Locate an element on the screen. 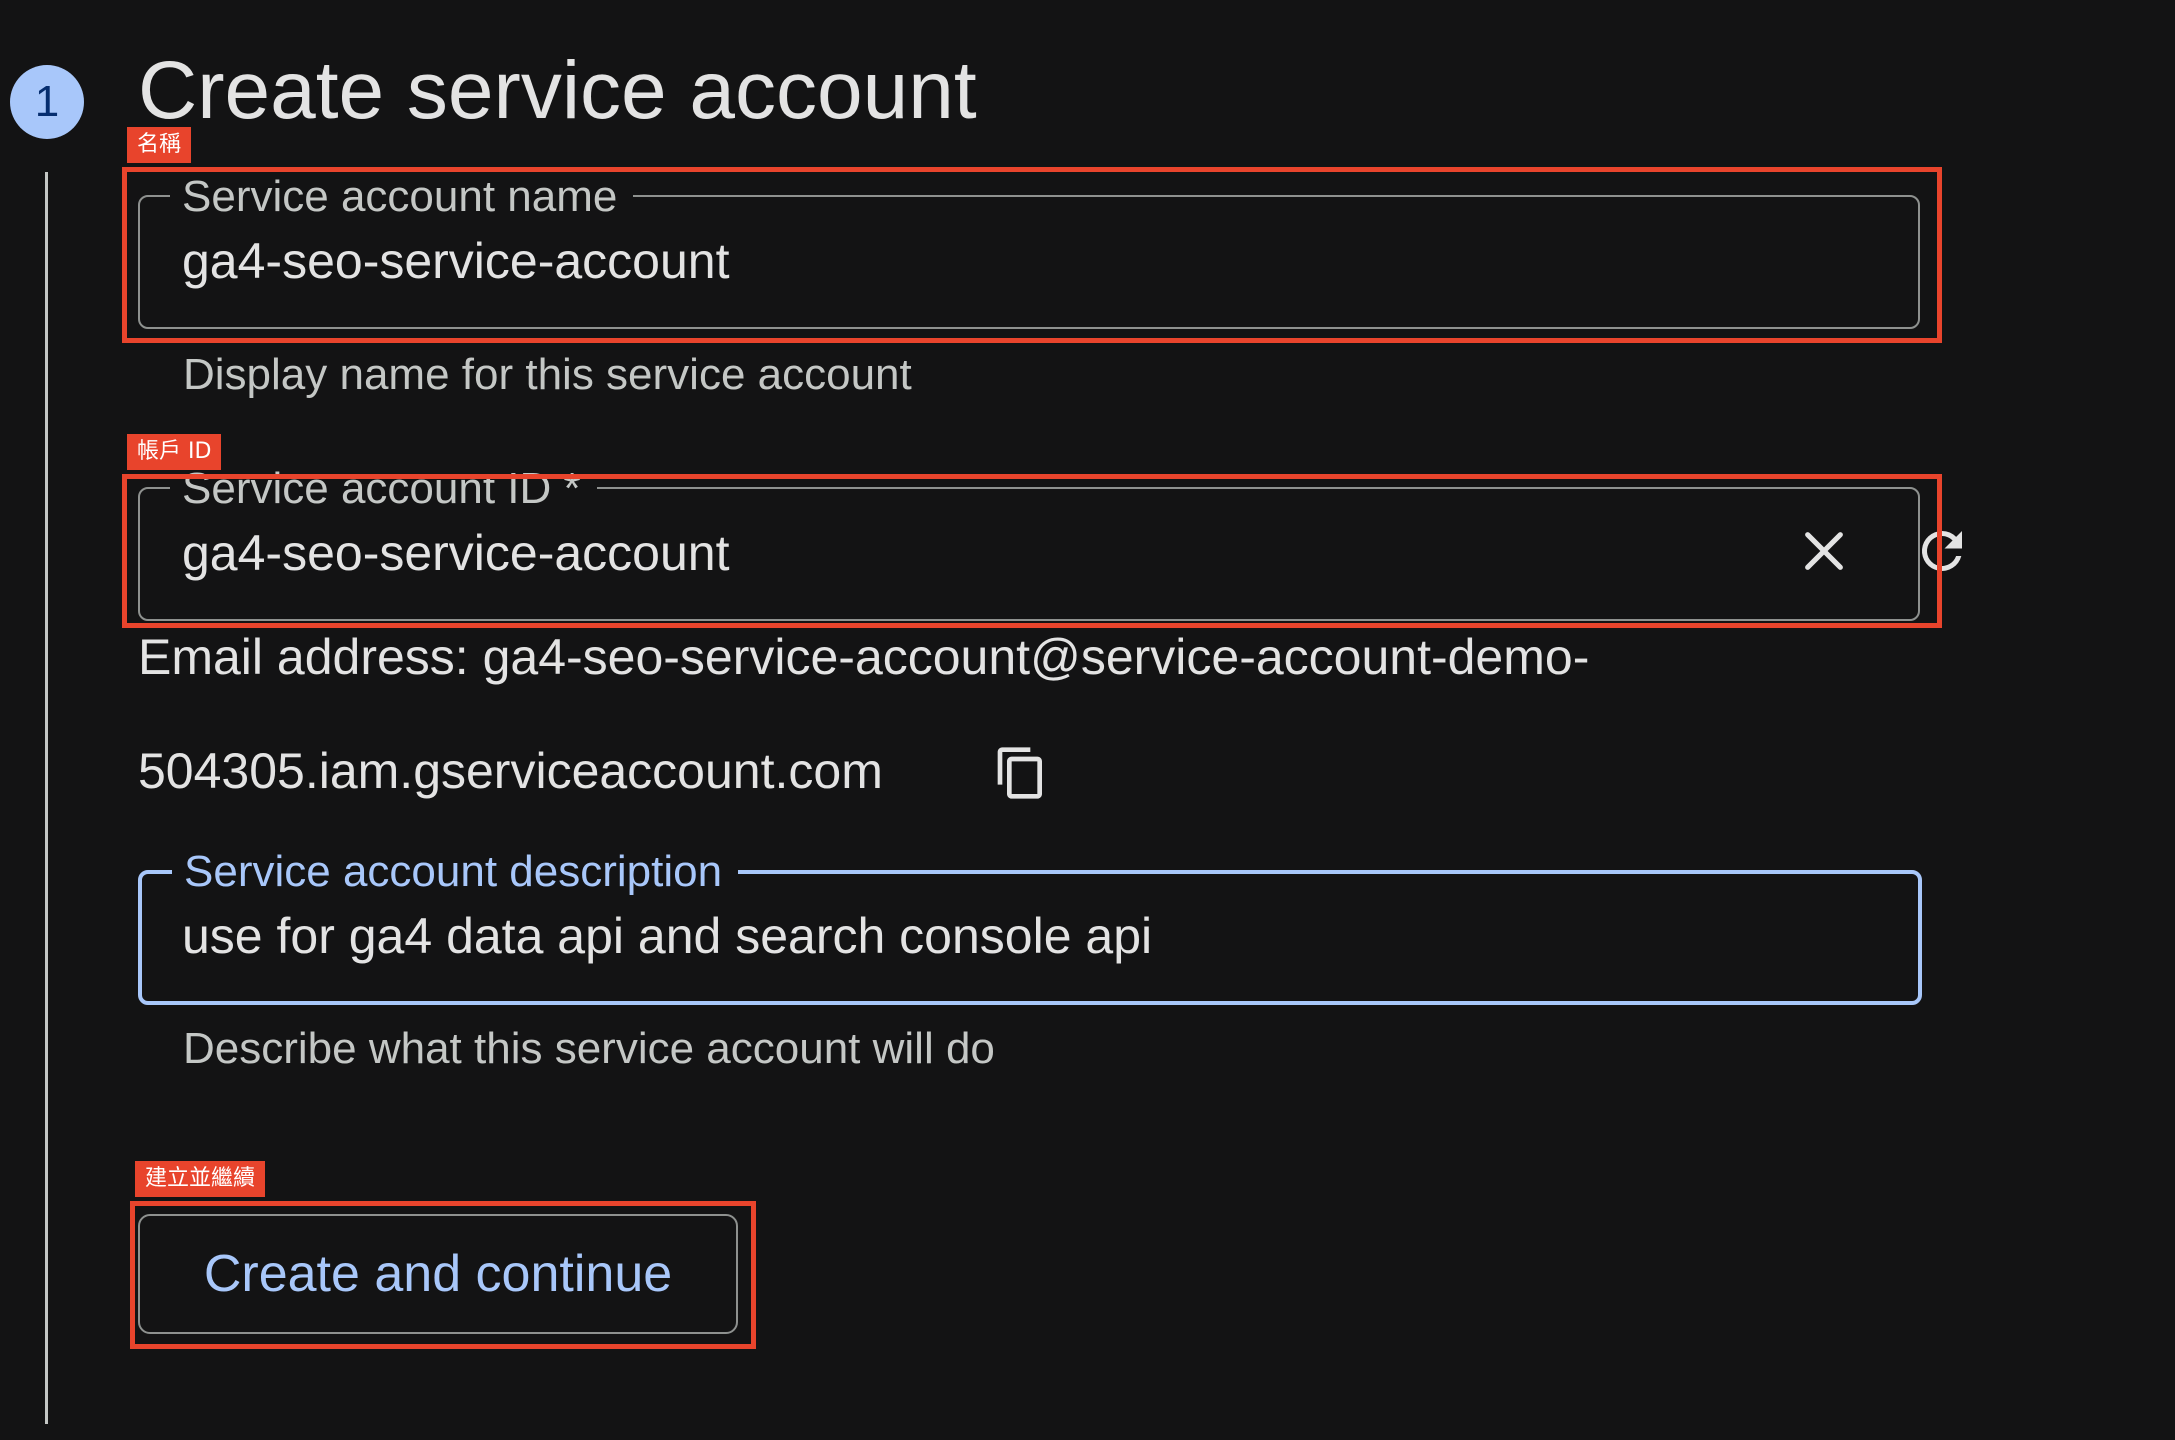 This screenshot has height=1440, width=2175. annotation-tag-create: 建立並繼續 is located at coordinates (200, 1179).